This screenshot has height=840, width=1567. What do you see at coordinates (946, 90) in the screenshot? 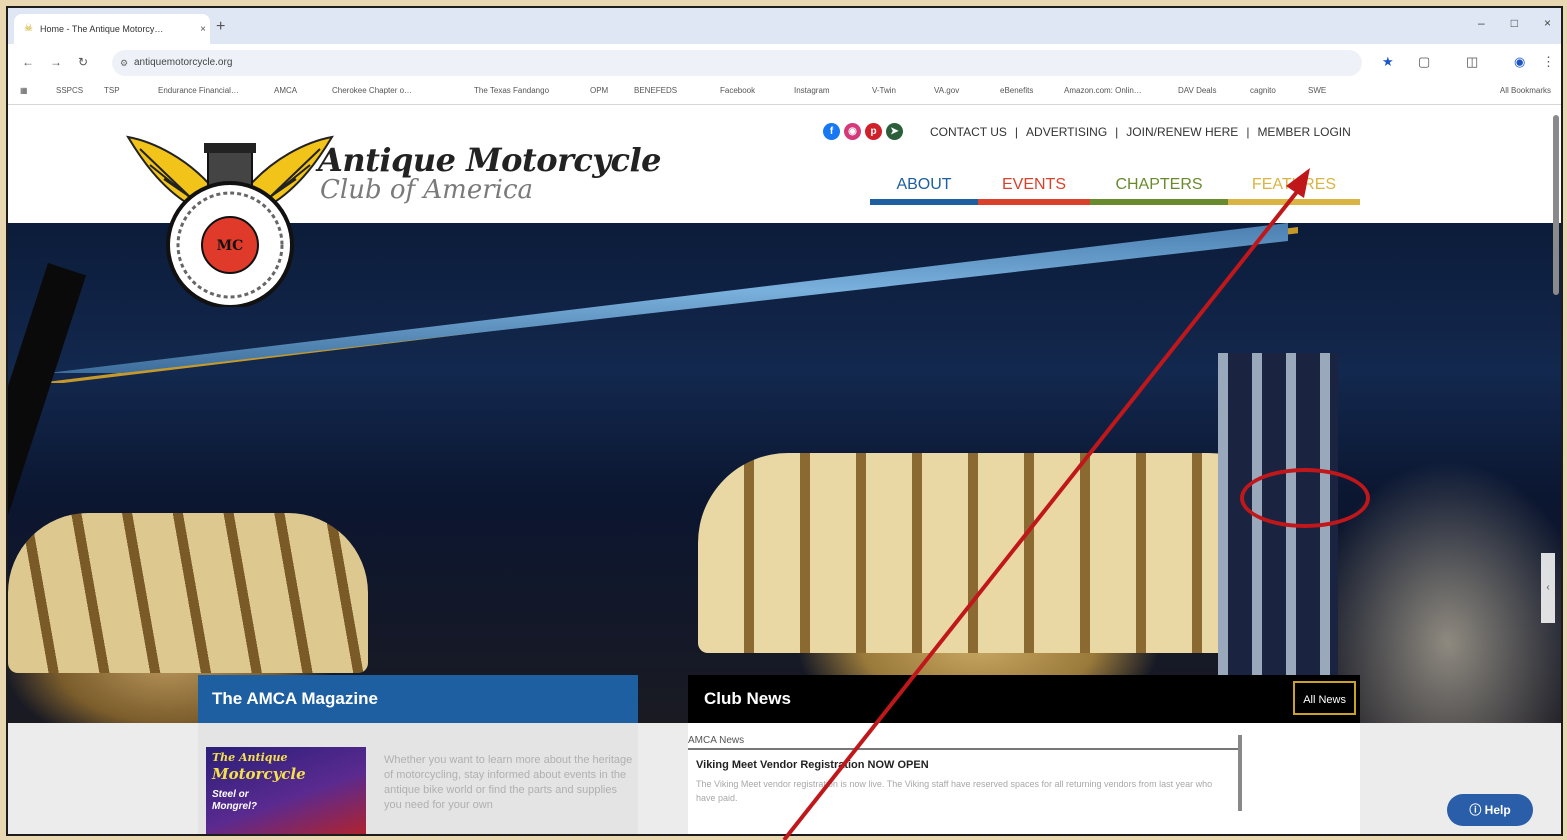
I see `bookmark-item: VA.gov` at bounding box center [946, 90].